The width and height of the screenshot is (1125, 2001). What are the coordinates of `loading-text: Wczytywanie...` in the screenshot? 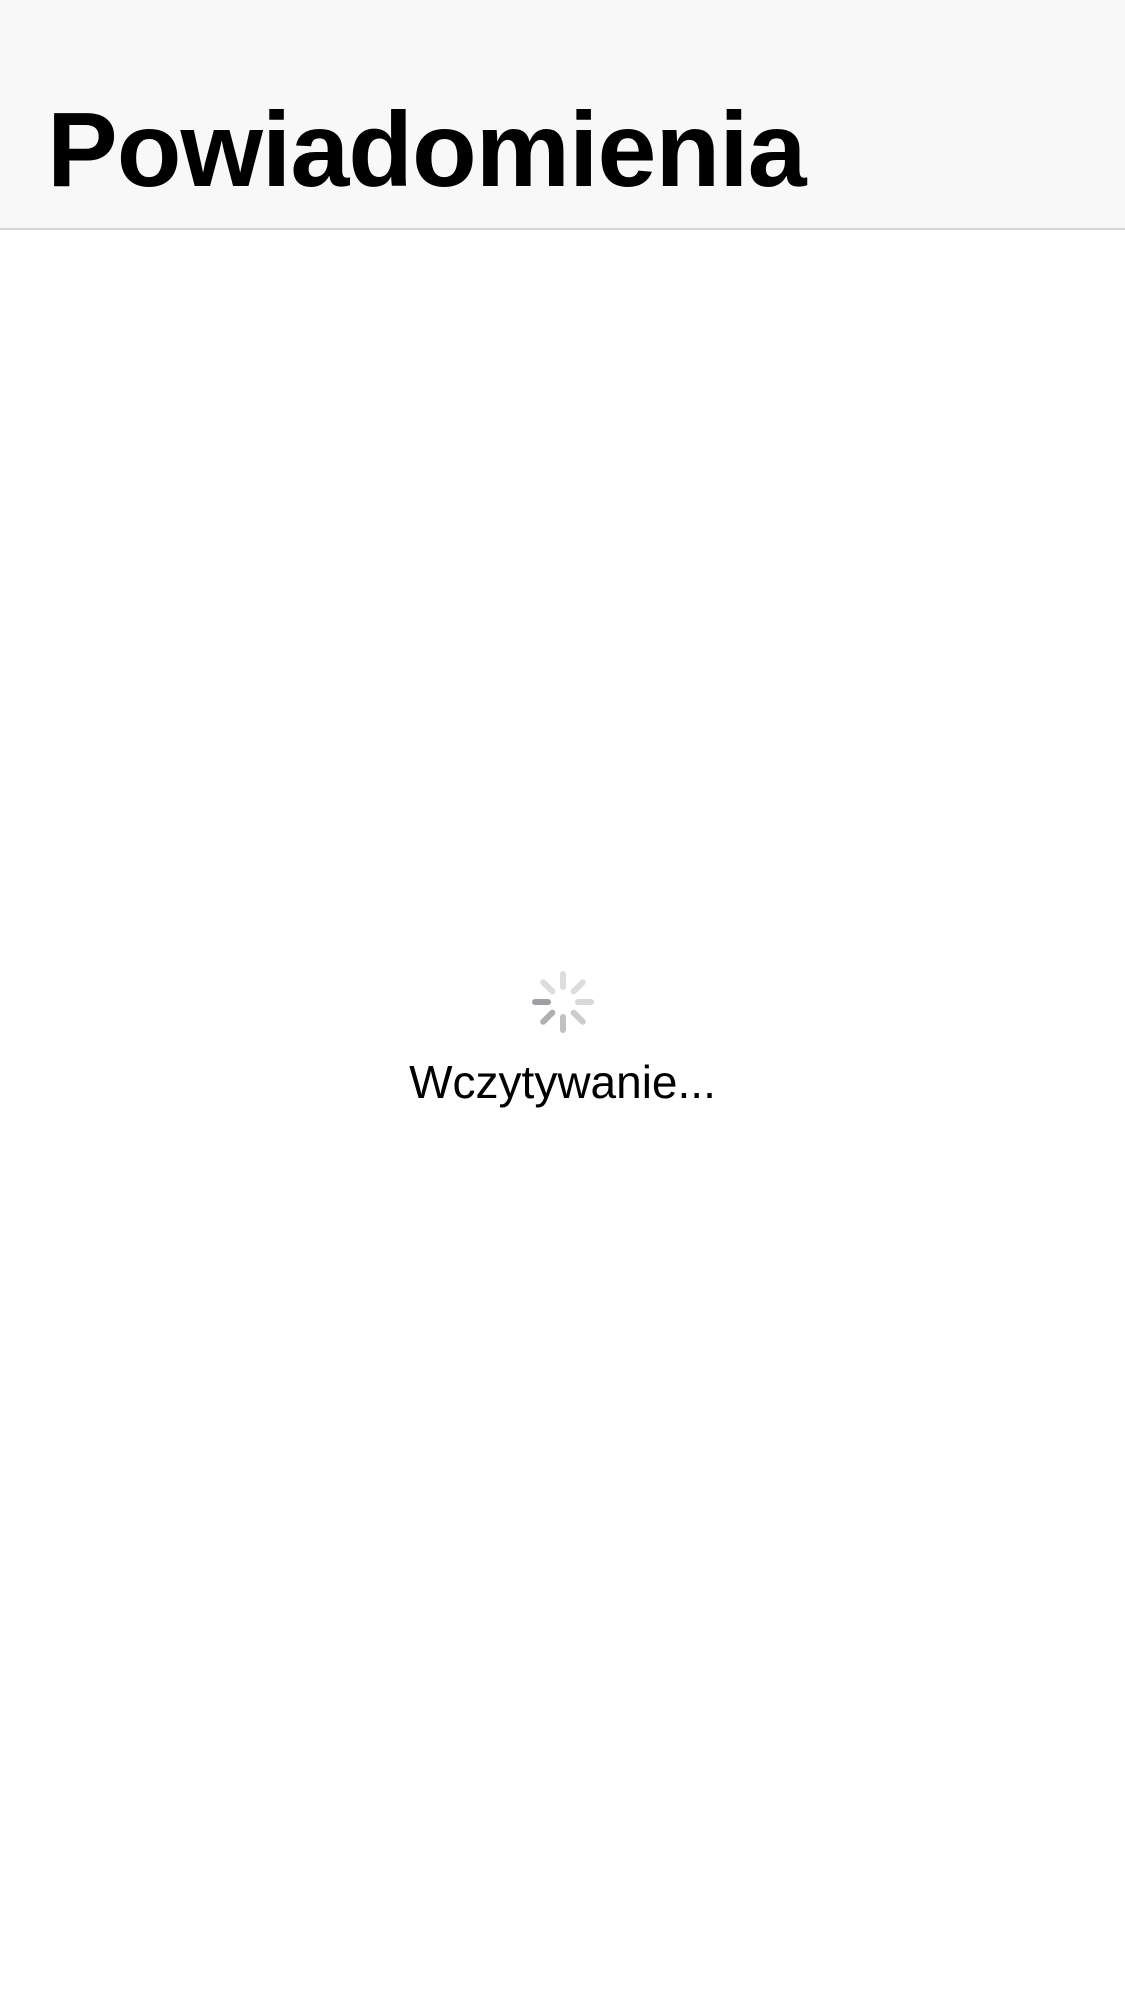 It's located at (562, 1082).